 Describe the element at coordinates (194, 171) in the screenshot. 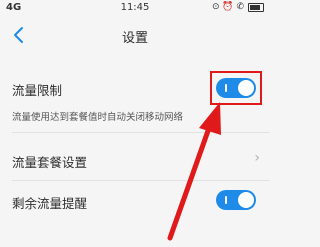

I see `annotation-arrow` at that location.